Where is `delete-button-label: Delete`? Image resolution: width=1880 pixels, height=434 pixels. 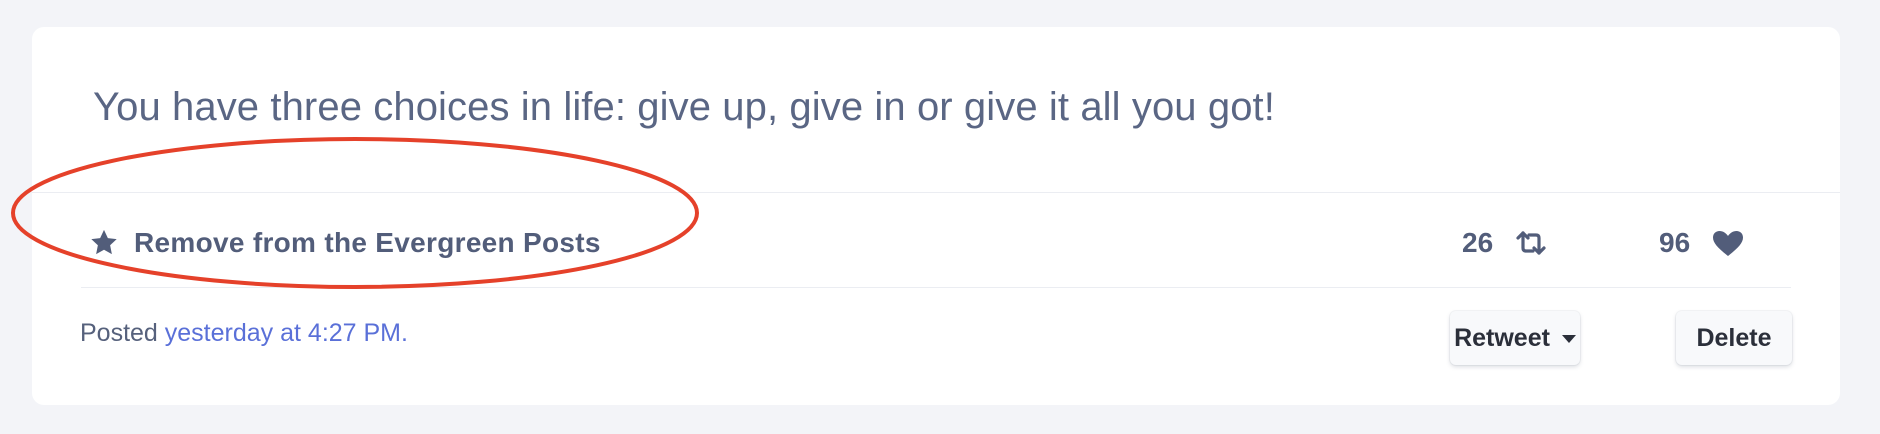 delete-button-label: Delete is located at coordinates (1734, 337).